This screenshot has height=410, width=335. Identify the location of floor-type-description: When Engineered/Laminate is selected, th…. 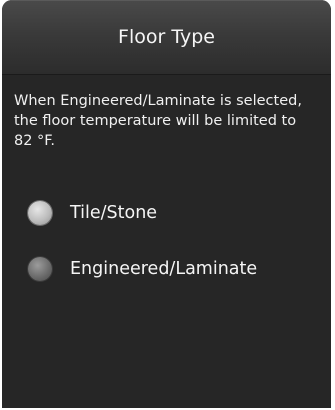
(158, 121).